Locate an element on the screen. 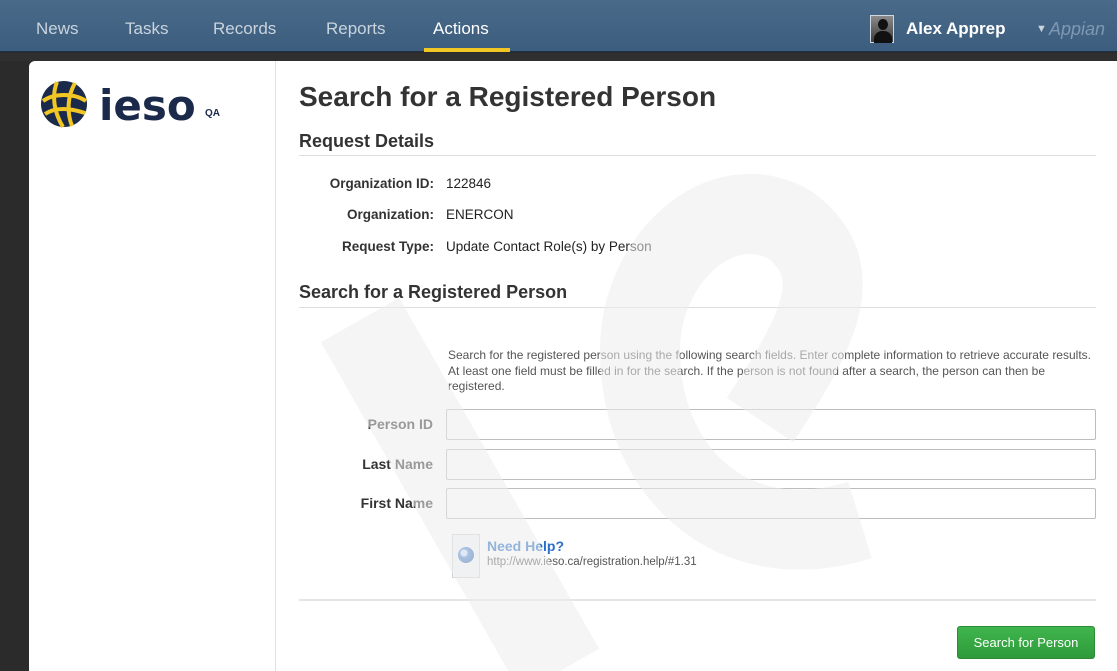 The width and height of the screenshot is (1117, 671). search-section-header: Search for a Registered Person is located at coordinates (433, 292).